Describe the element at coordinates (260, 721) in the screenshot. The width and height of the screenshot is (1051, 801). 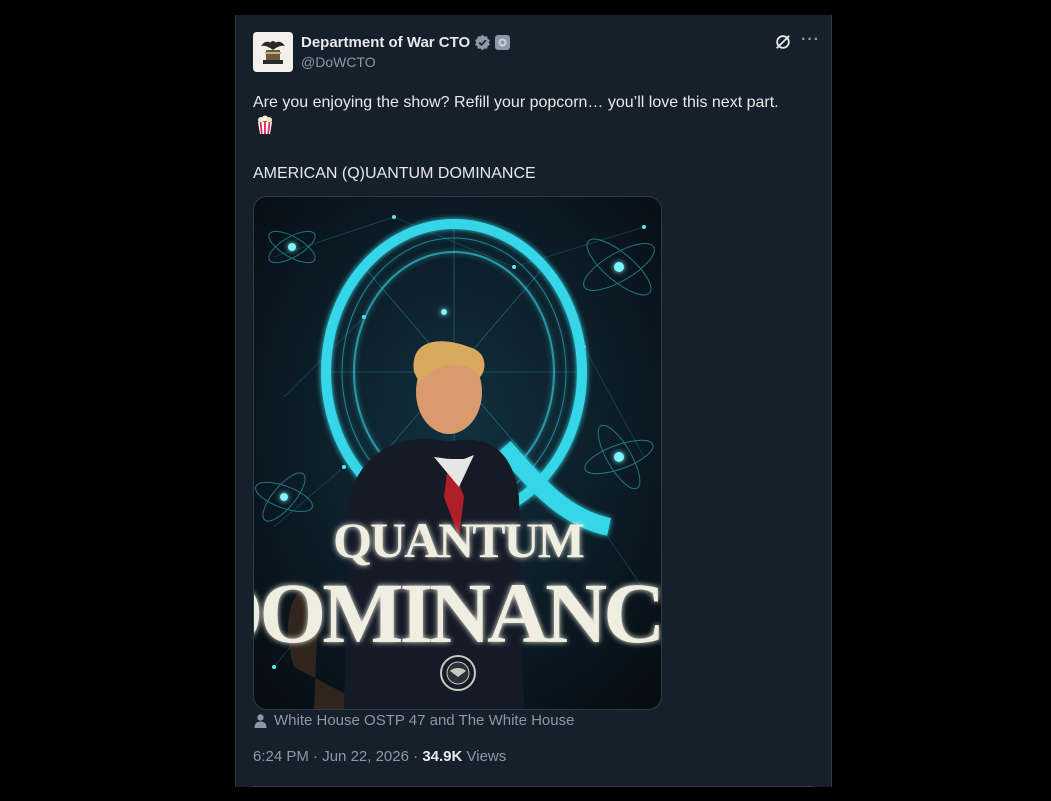
I see `person-icon` at that location.